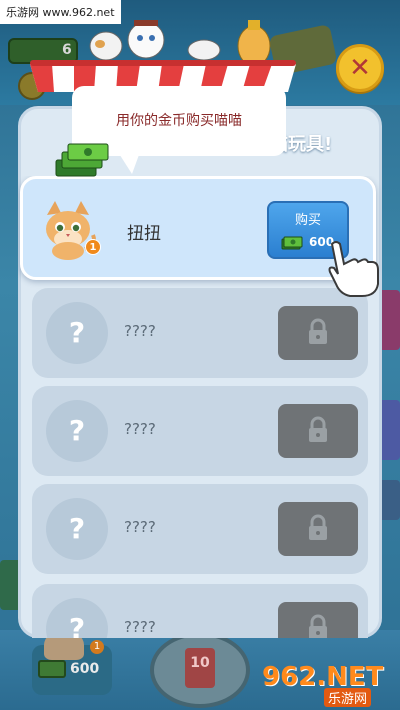  What do you see at coordinates (82, 162) in the screenshot?
I see `money-stack-icon` at bounding box center [82, 162].